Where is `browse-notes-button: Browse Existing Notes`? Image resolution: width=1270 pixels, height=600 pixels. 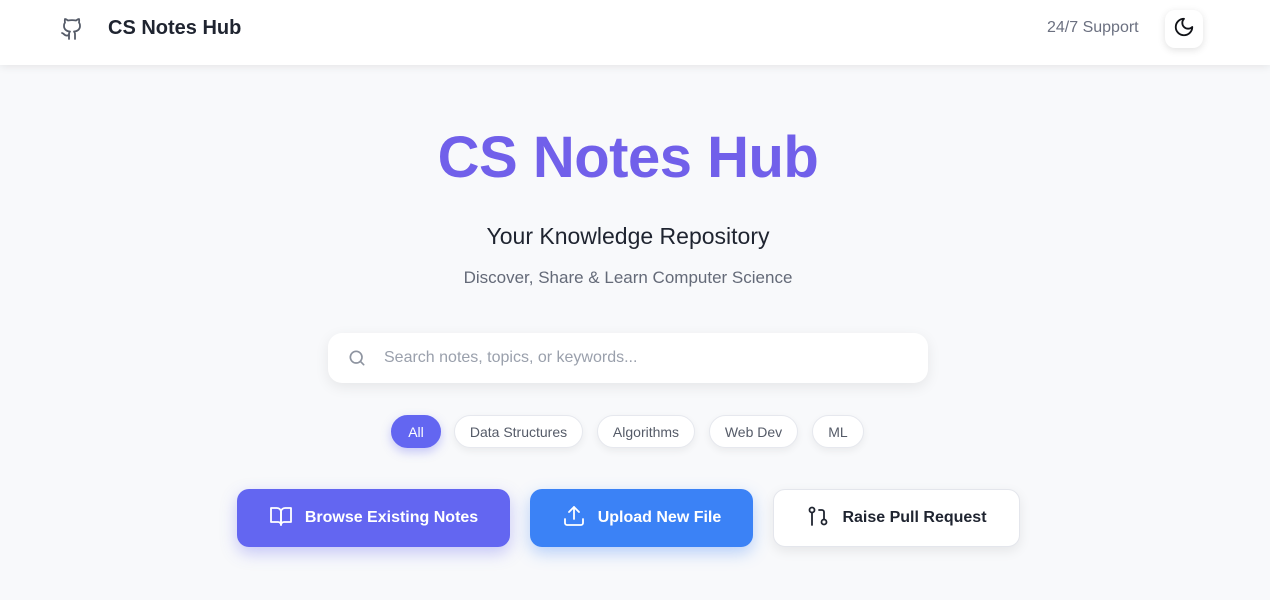
browse-notes-button: Browse Existing Notes is located at coordinates (373, 518).